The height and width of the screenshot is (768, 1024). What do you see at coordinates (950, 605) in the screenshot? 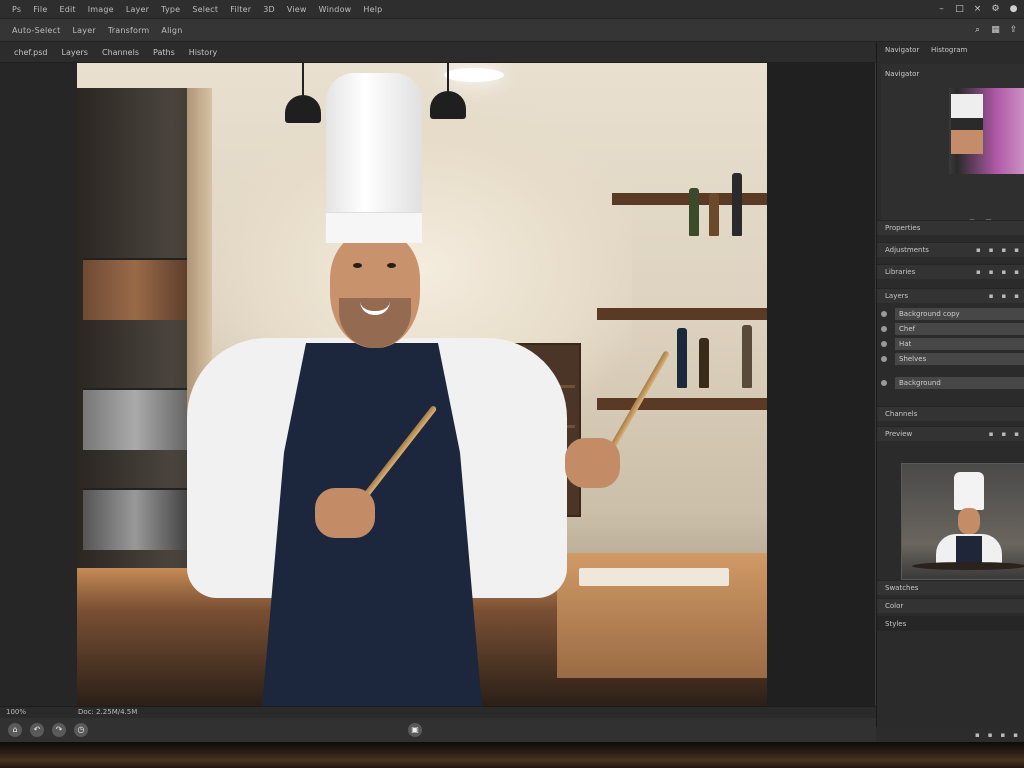
I see `panel-section-color: Color` at bounding box center [950, 605].